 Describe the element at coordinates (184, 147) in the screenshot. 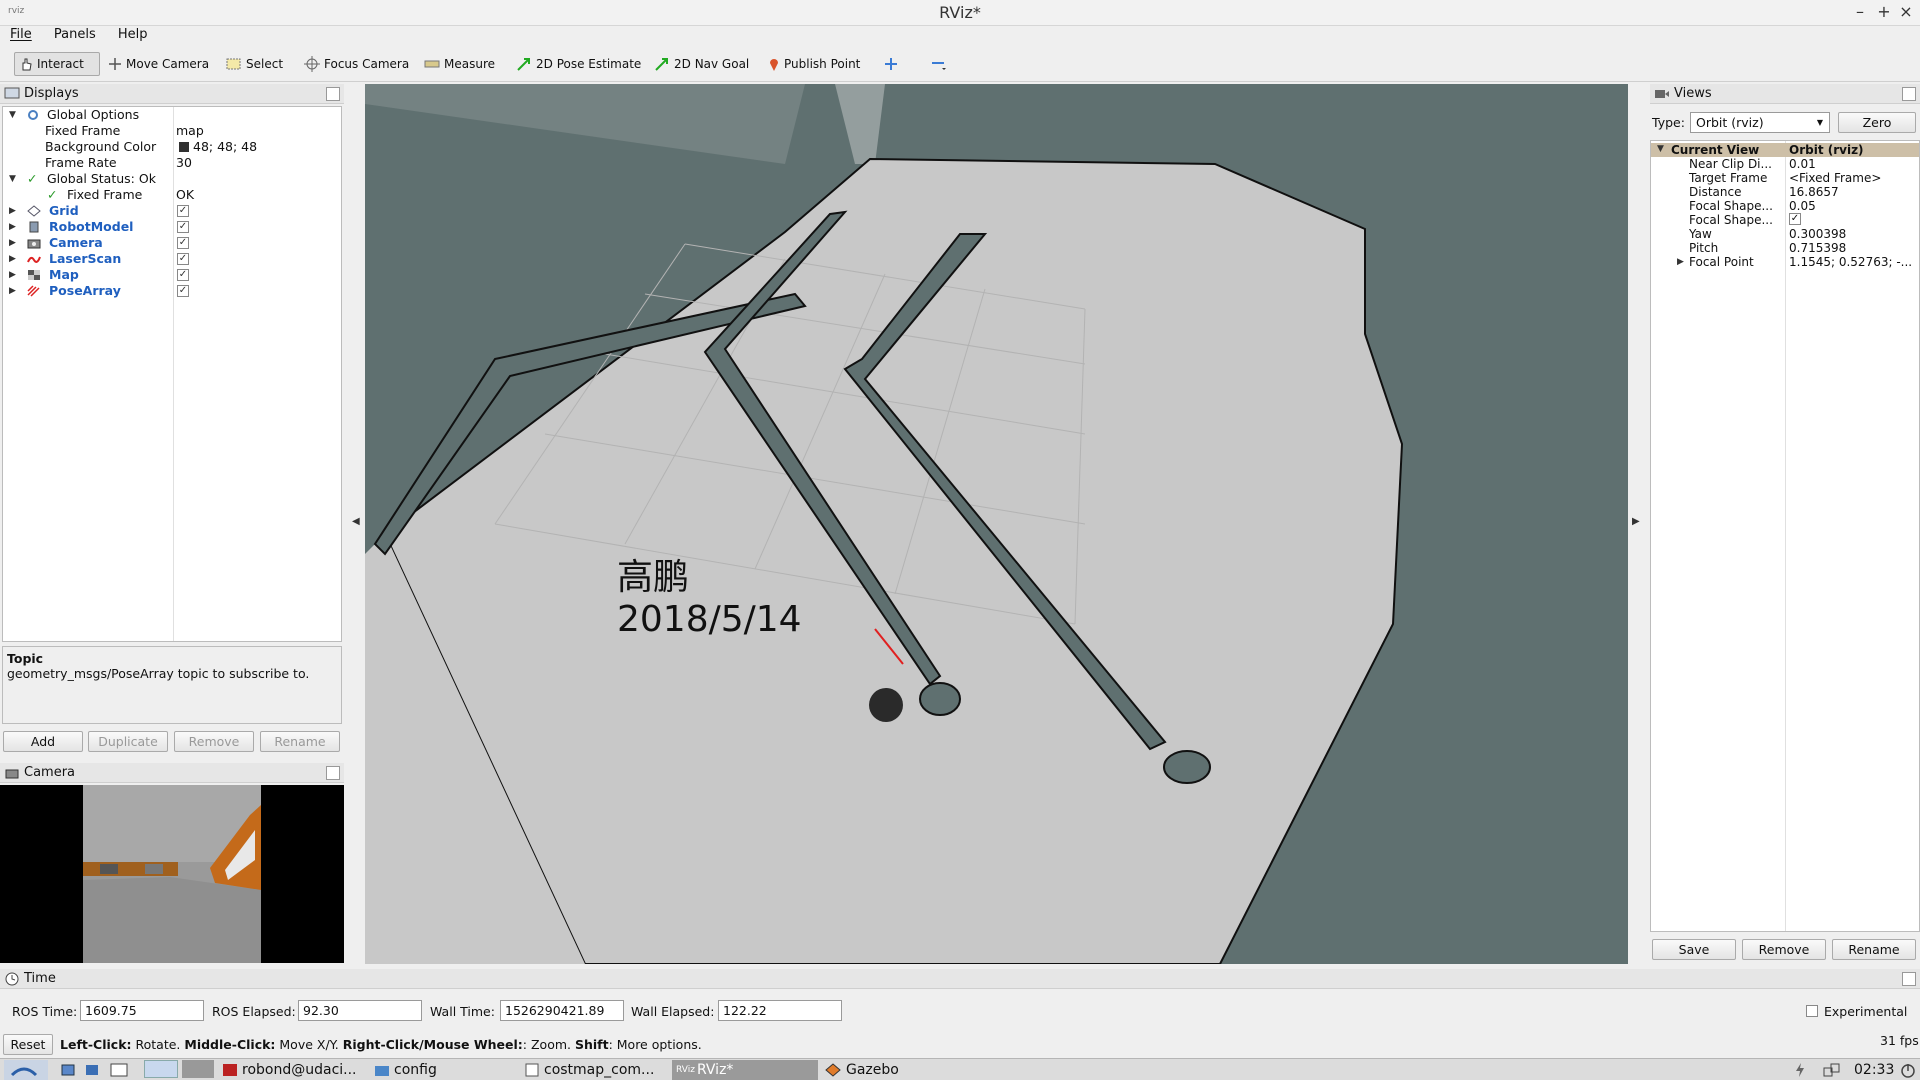

I see `color-swatch` at that location.